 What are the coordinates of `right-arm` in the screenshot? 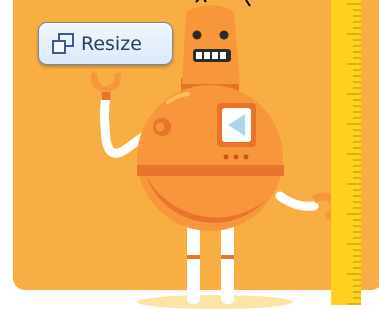 It's located at (297, 201).